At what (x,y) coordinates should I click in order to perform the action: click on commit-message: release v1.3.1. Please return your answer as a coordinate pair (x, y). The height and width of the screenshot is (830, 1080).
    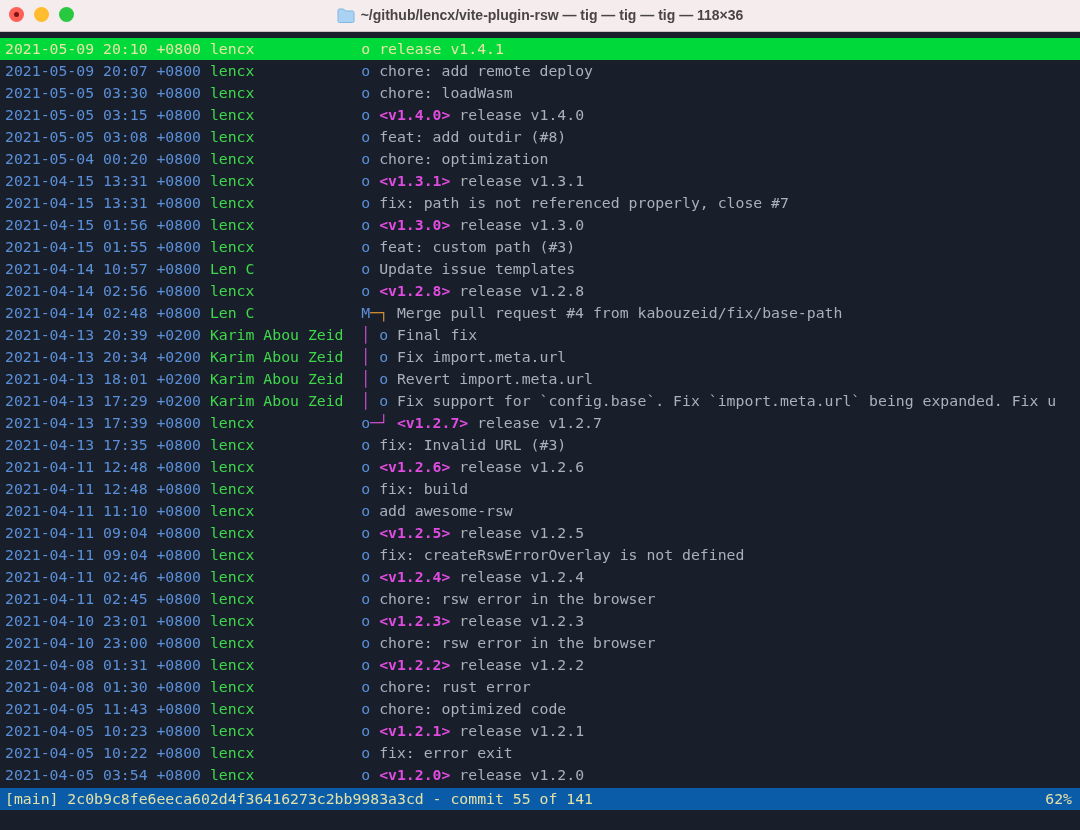
    Looking at the image, I should click on (522, 180).